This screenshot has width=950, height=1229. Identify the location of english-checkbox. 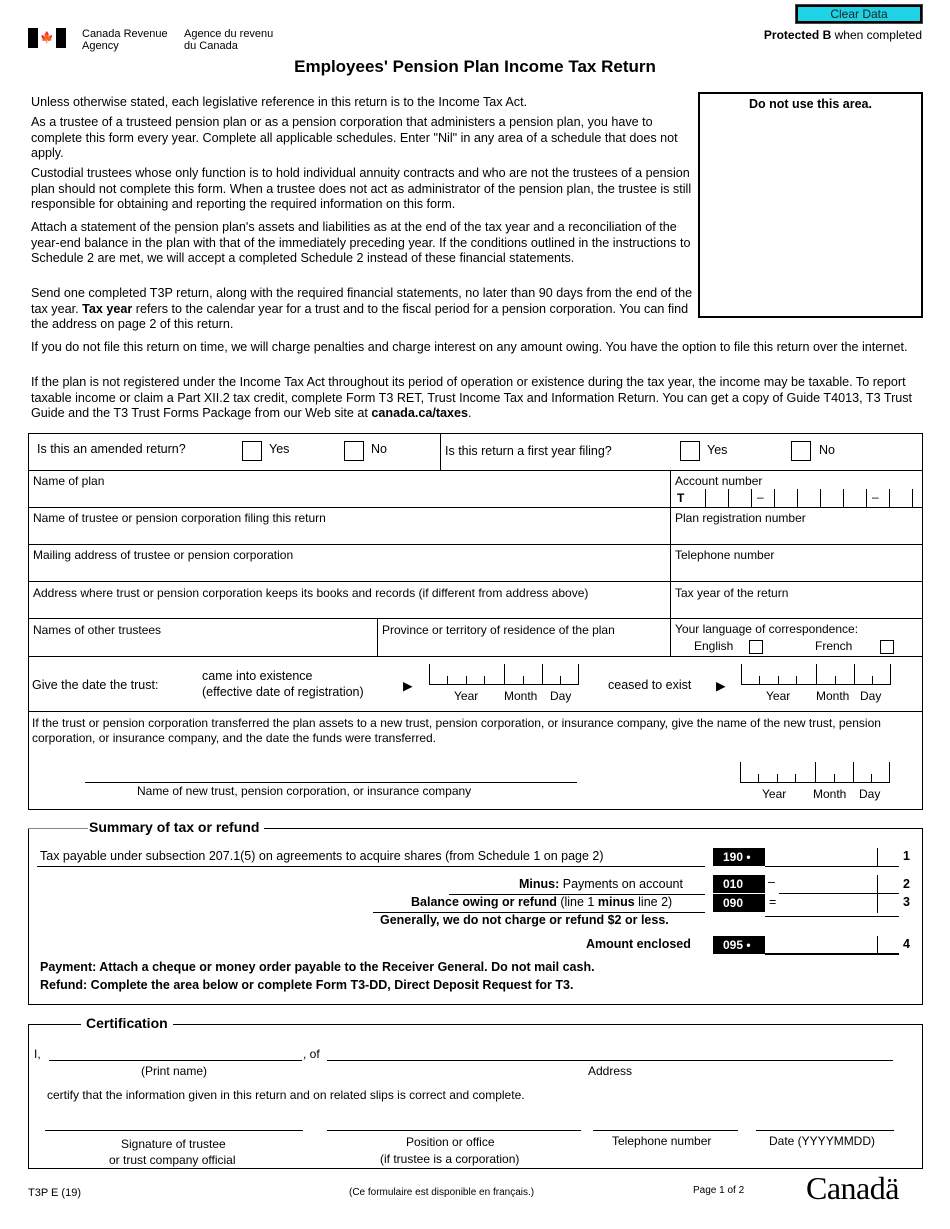
(756, 647).